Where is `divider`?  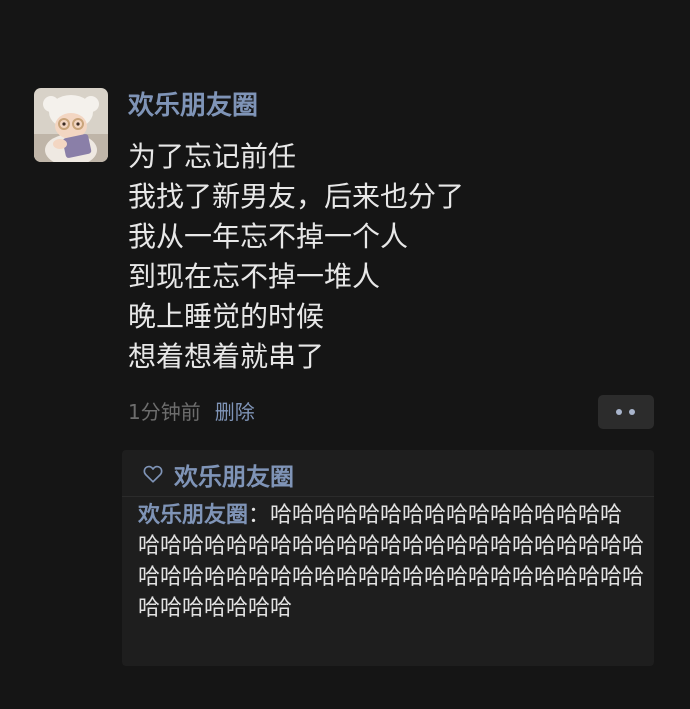
divider is located at coordinates (388, 496).